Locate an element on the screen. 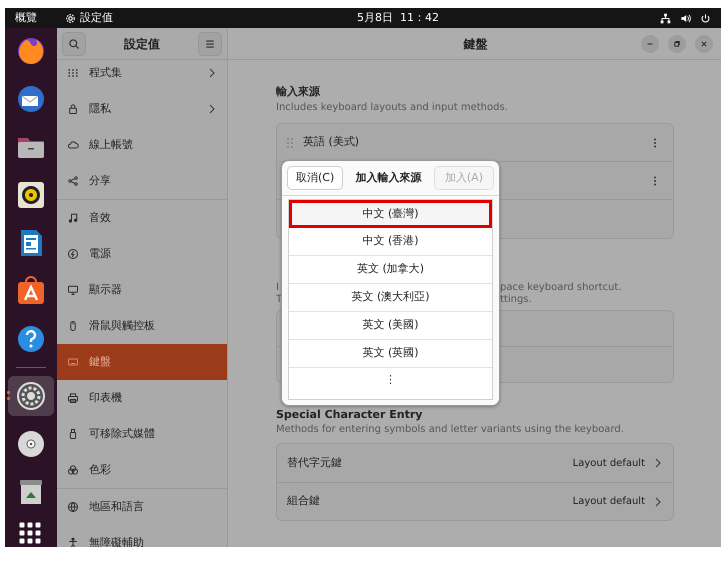 This screenshot has width=725, height=561. sidebar-label: 程式集 is located at coordinates (106, 72).